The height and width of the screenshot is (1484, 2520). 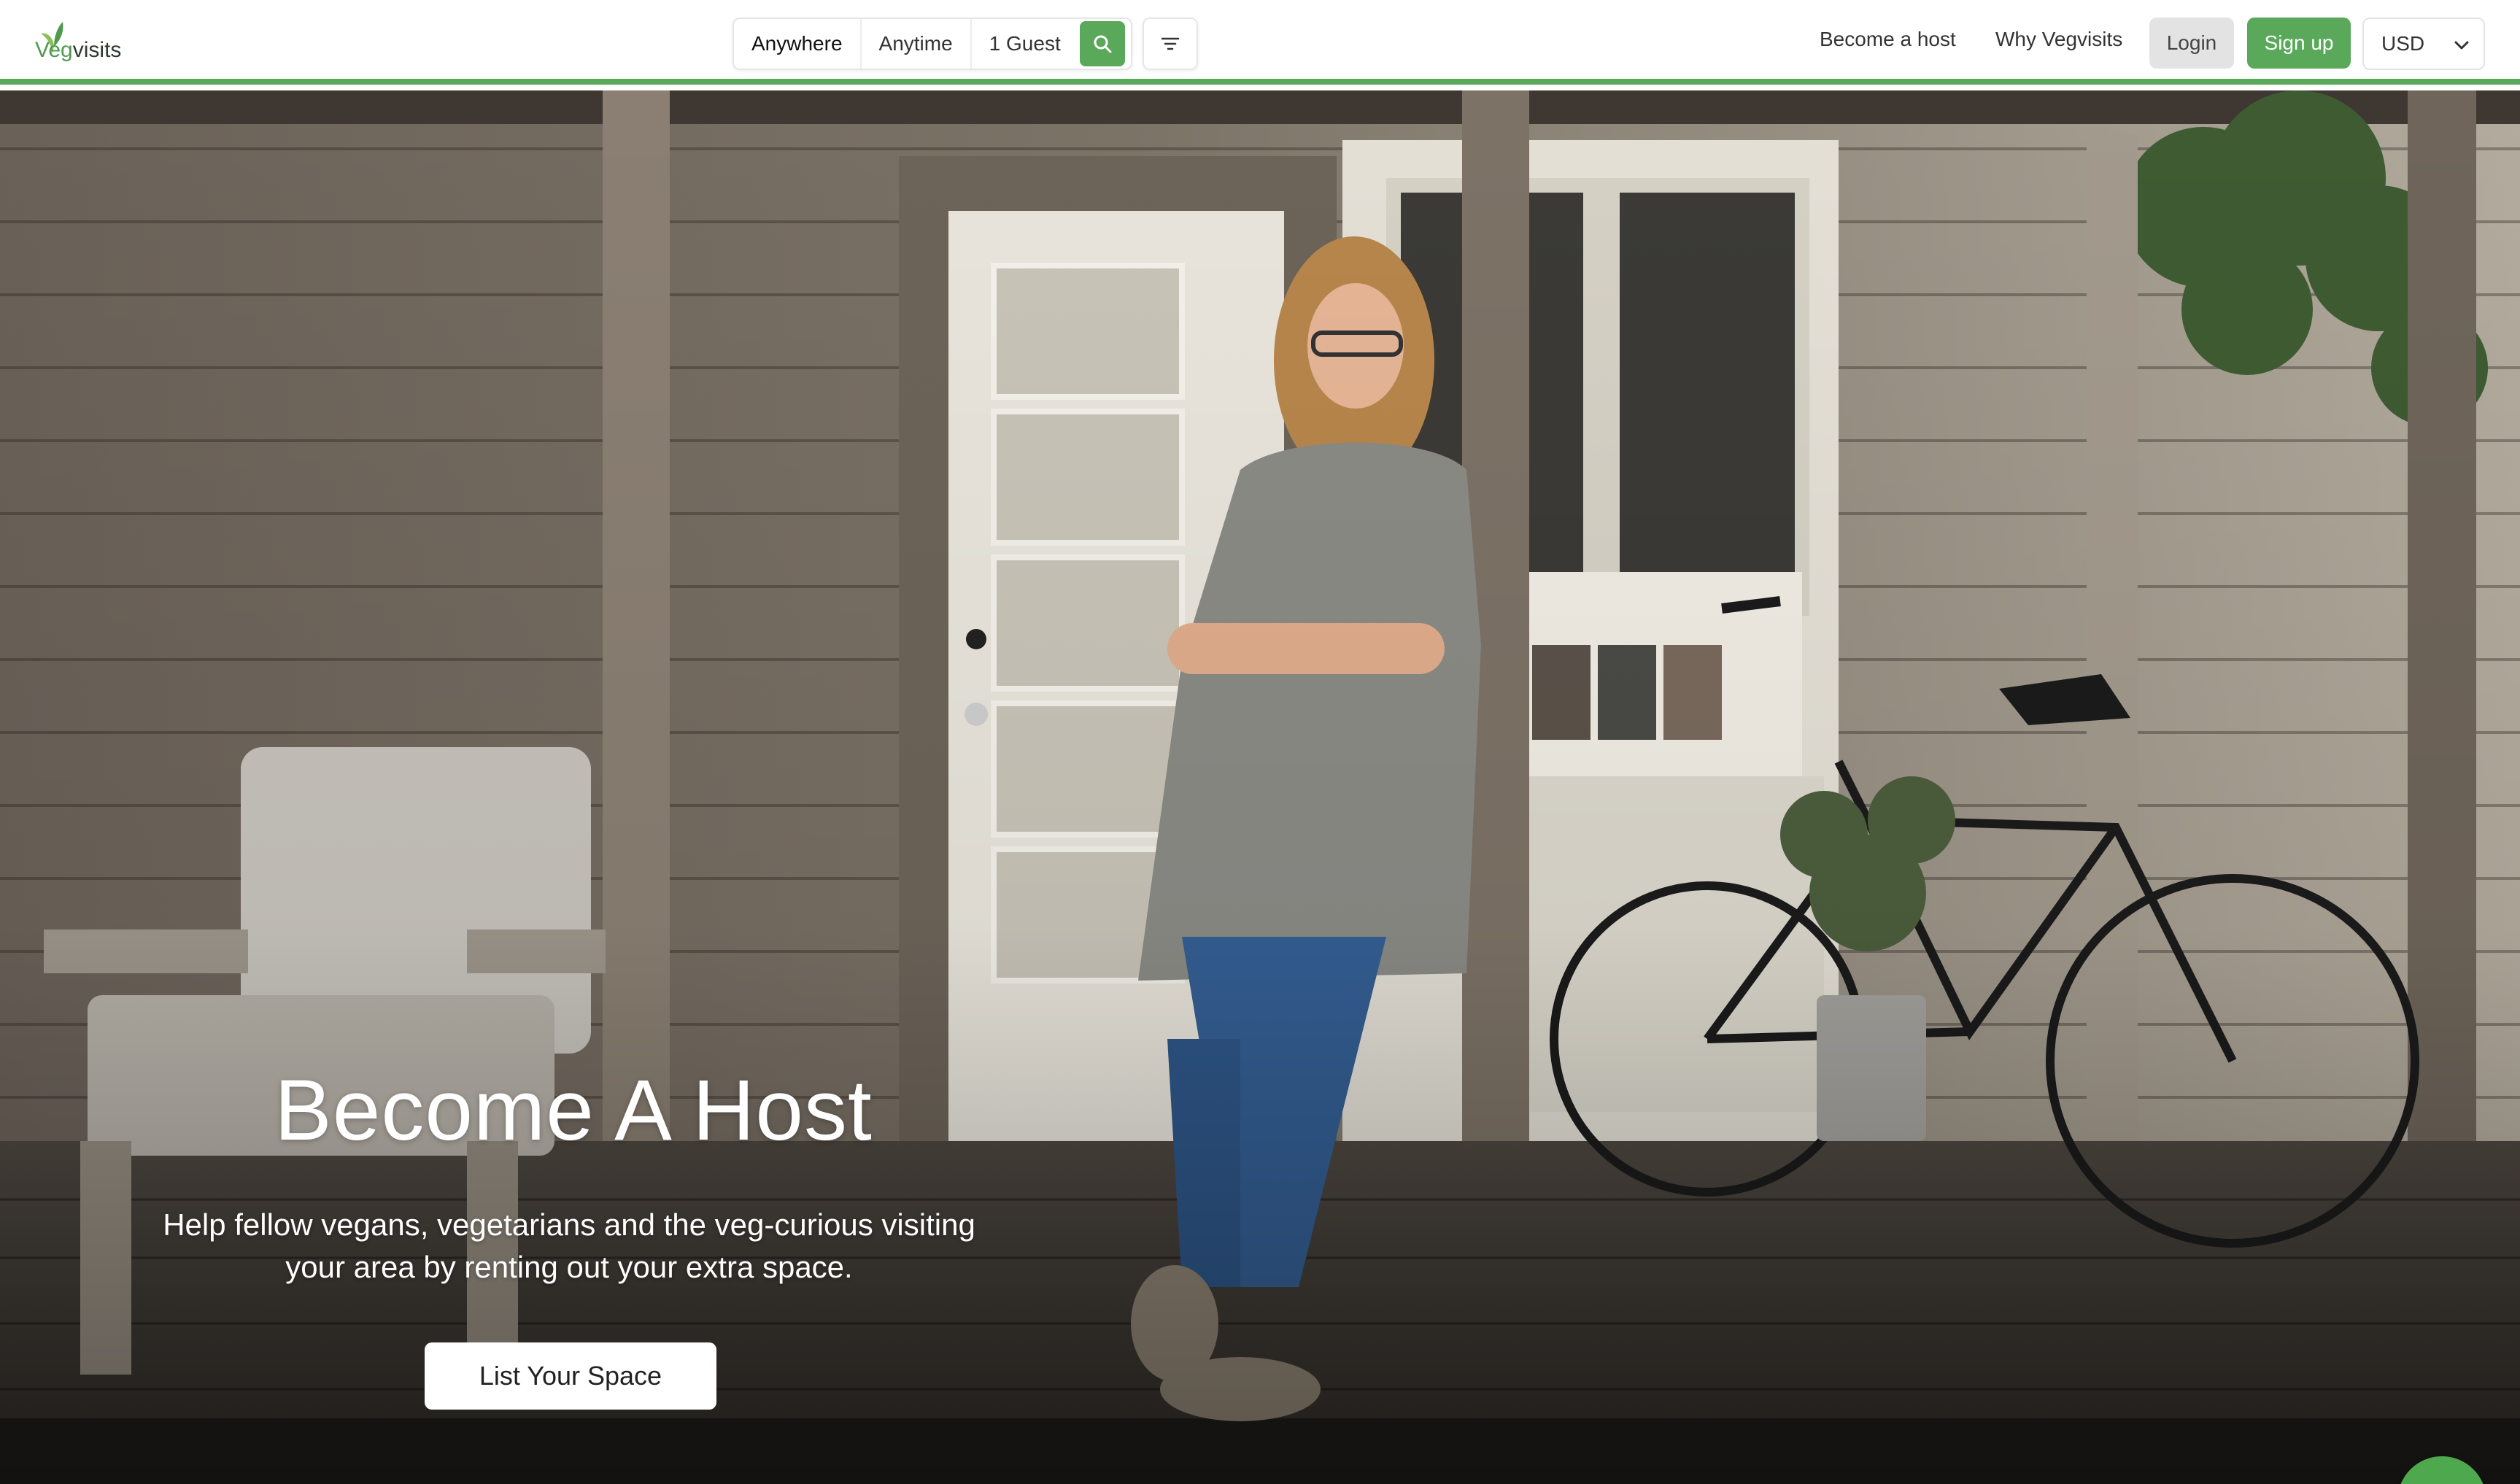 What do you see at coordinates (574, 1110) in the screenshot?
I see `hero-title: Become A Host` at bounding box center [574, 1110].